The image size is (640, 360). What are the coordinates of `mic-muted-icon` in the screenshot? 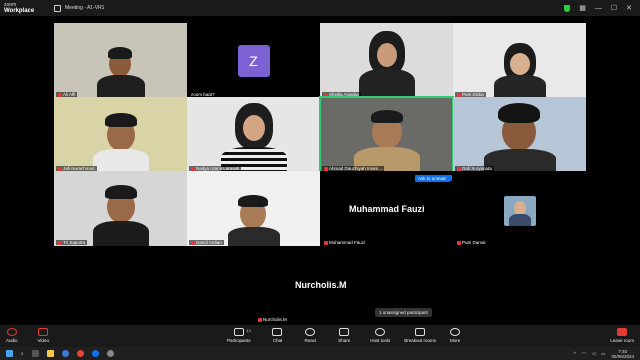 It's located at (11, 332).